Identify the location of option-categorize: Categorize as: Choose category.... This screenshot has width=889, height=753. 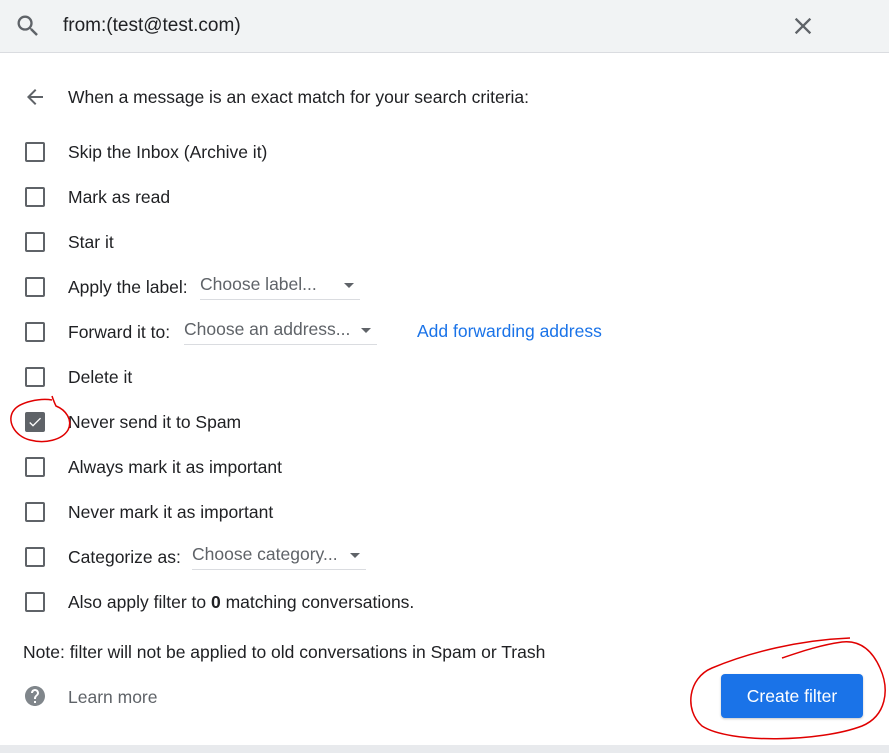
(444, 557).